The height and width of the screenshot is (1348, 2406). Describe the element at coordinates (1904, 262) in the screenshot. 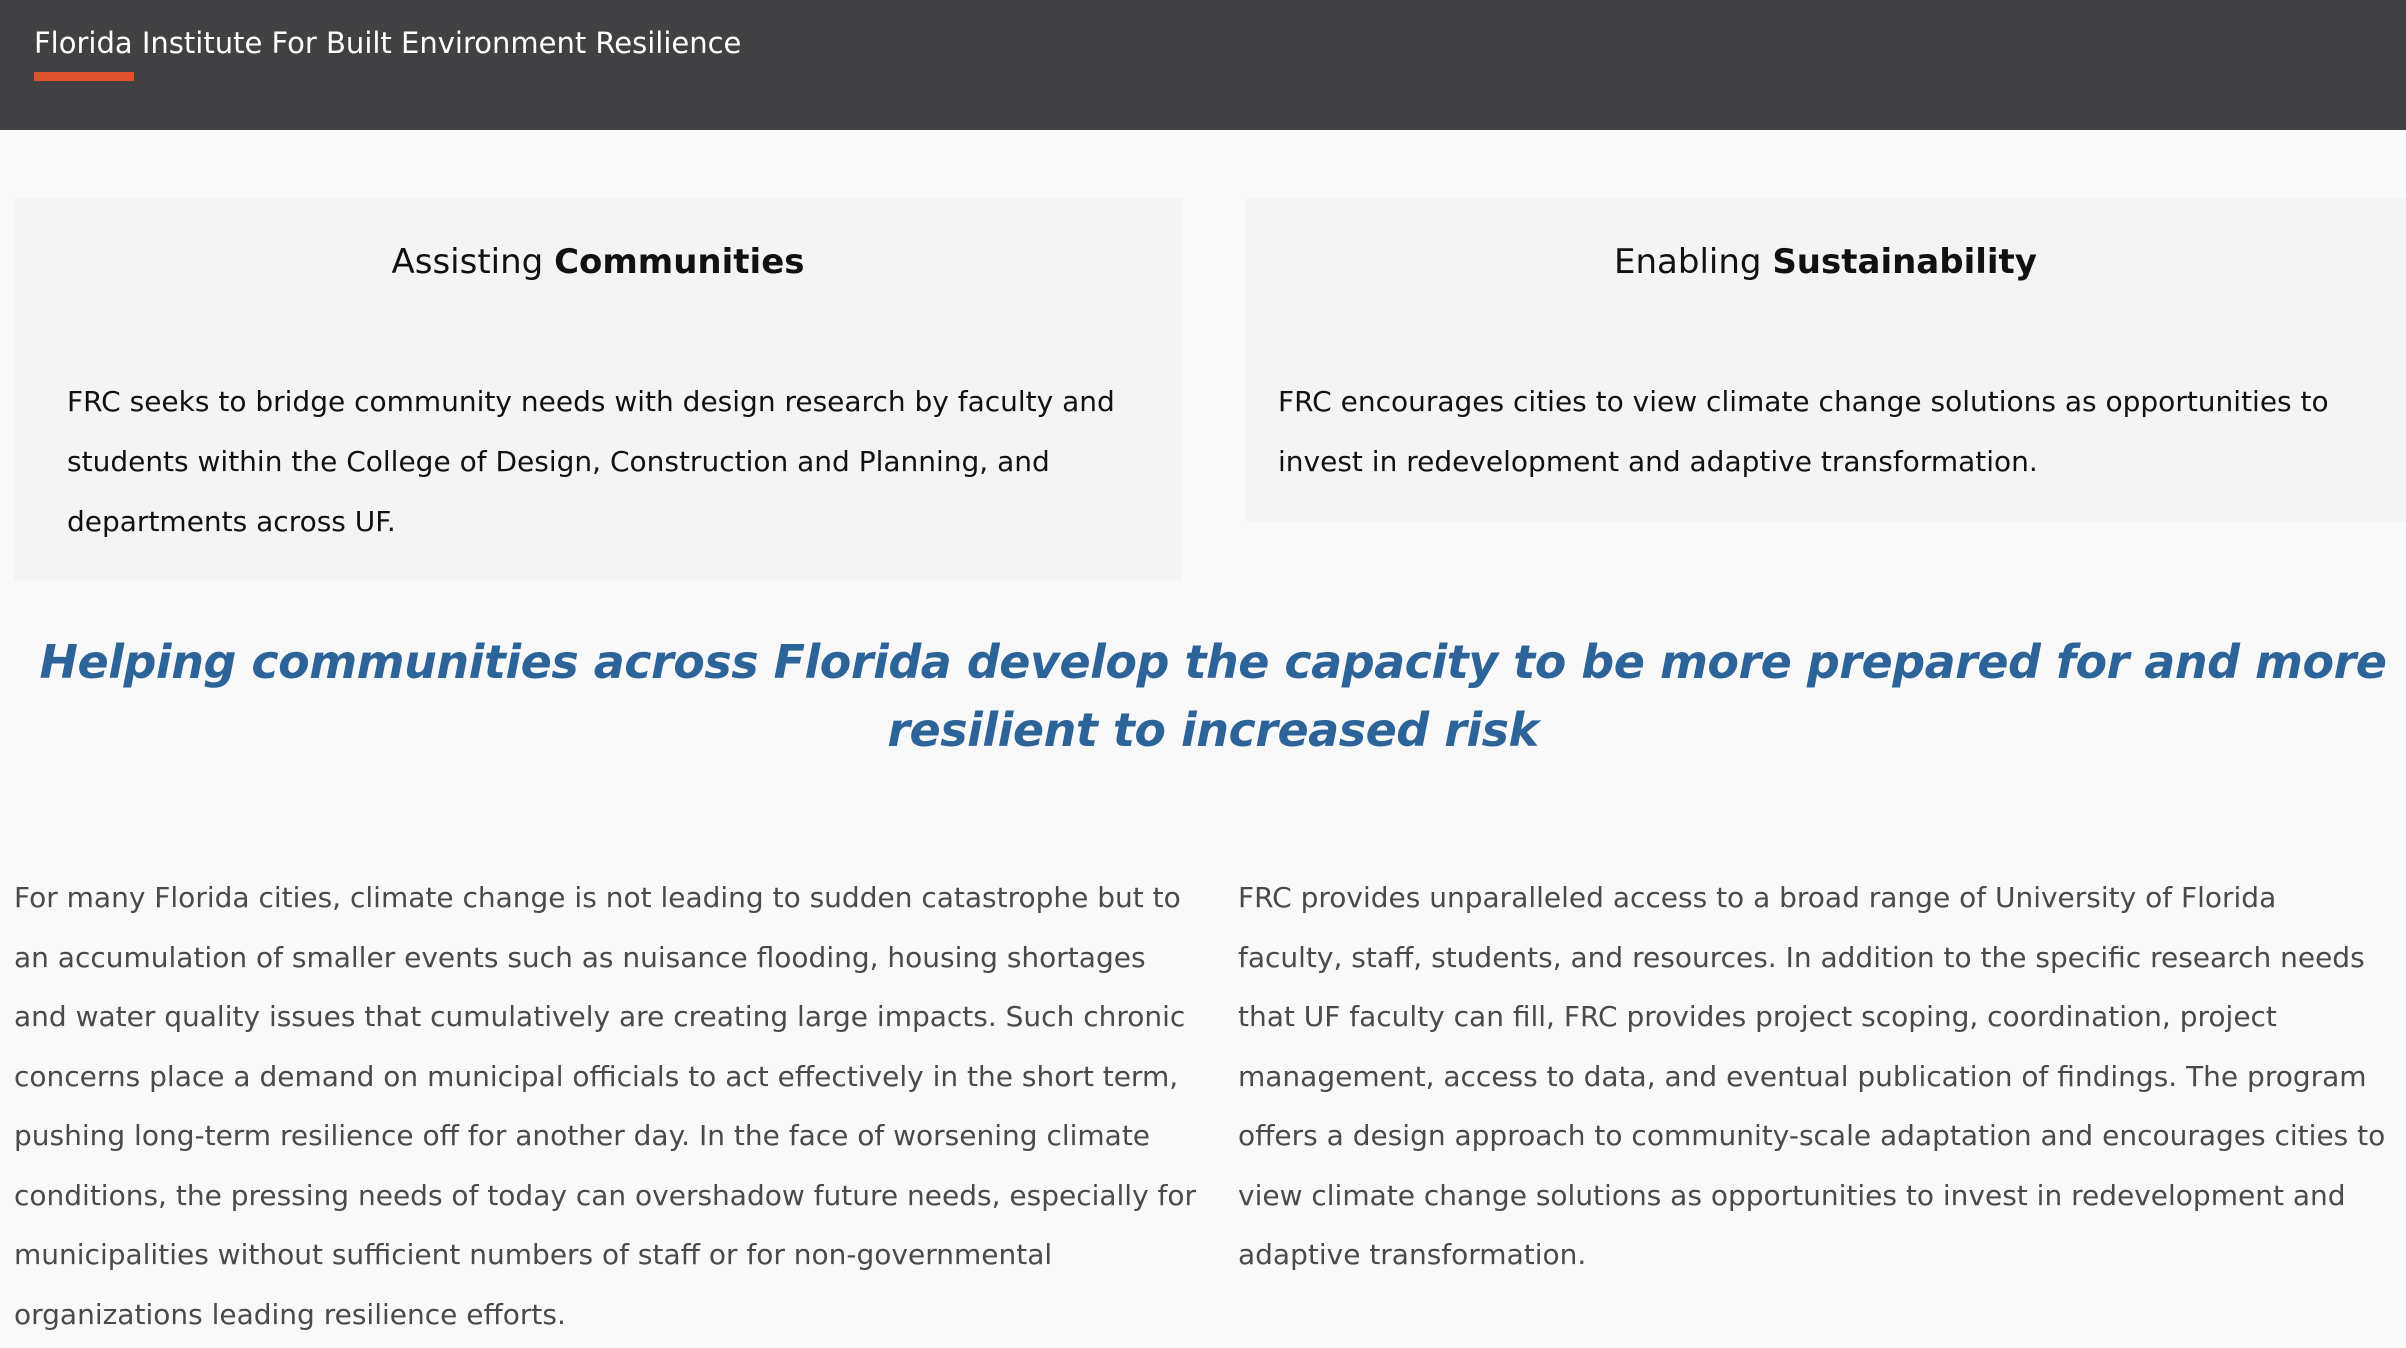

I see `card-title-emphasis: Sustainability` at that location.